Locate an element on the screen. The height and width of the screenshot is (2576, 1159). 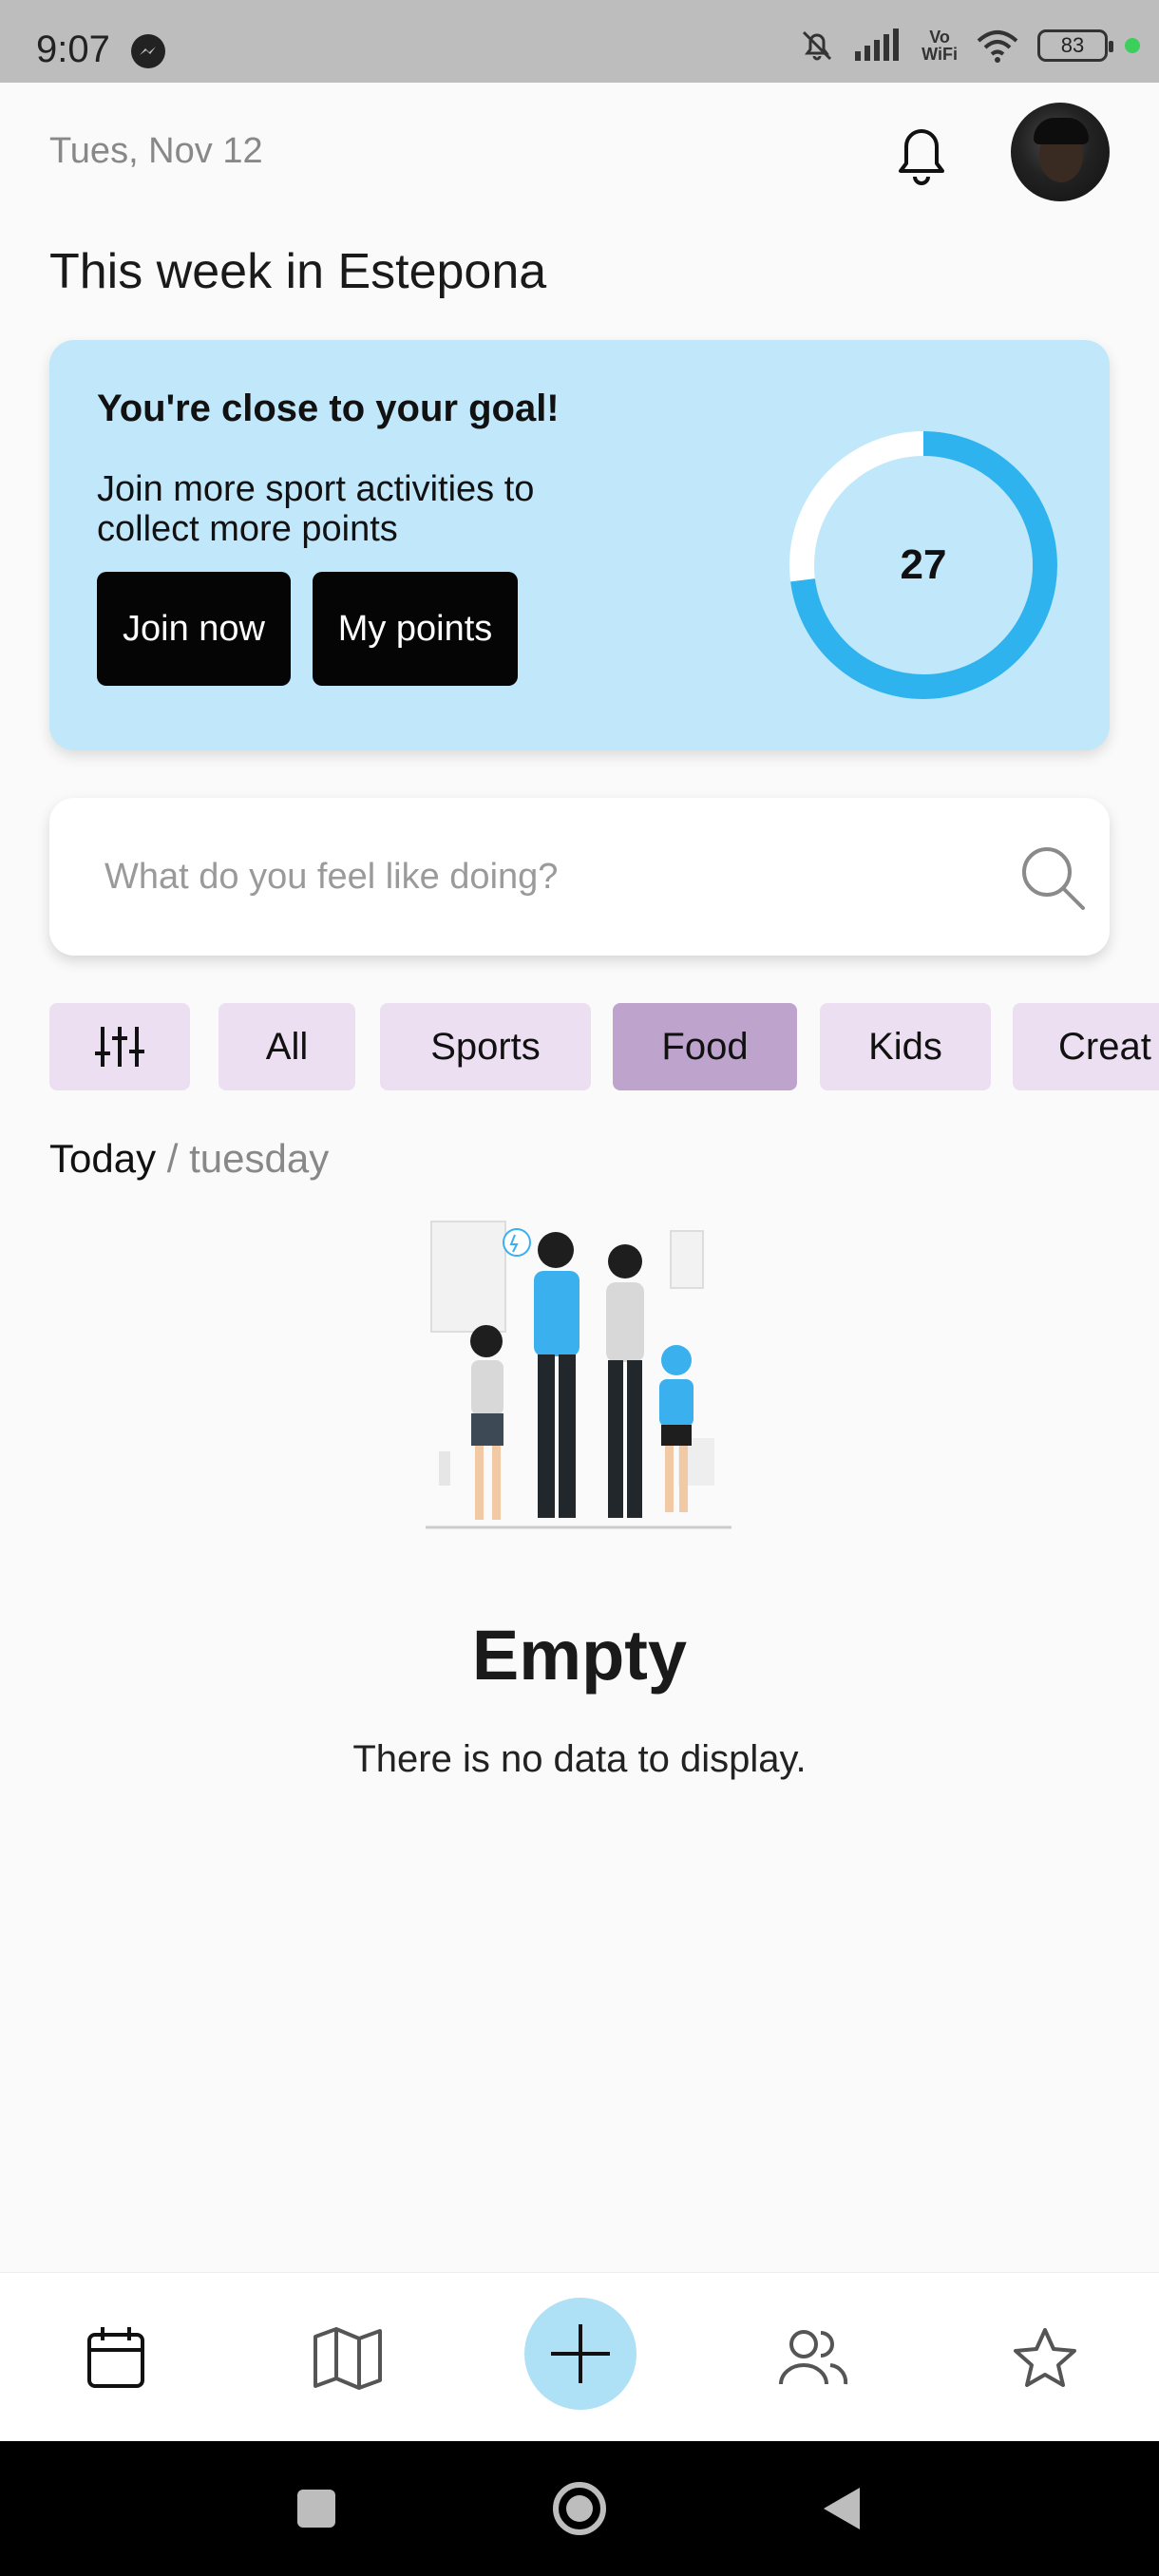
vowifi-bottom: WiFi is located at coordinates (940, 54).